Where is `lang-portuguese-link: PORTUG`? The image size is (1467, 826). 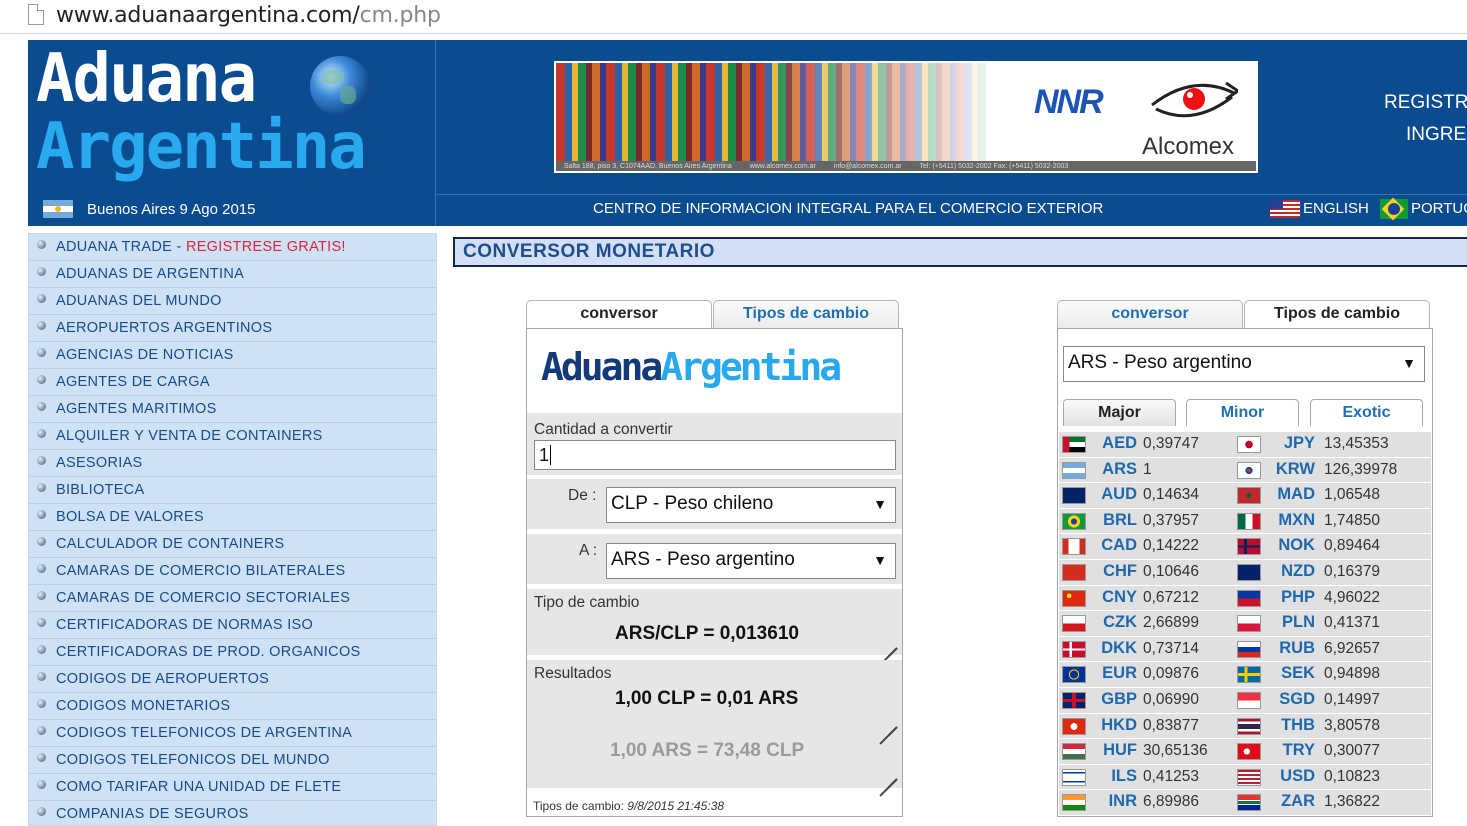
lang-portuguese-link: PORTUG is located at coordinates (1439, 208).